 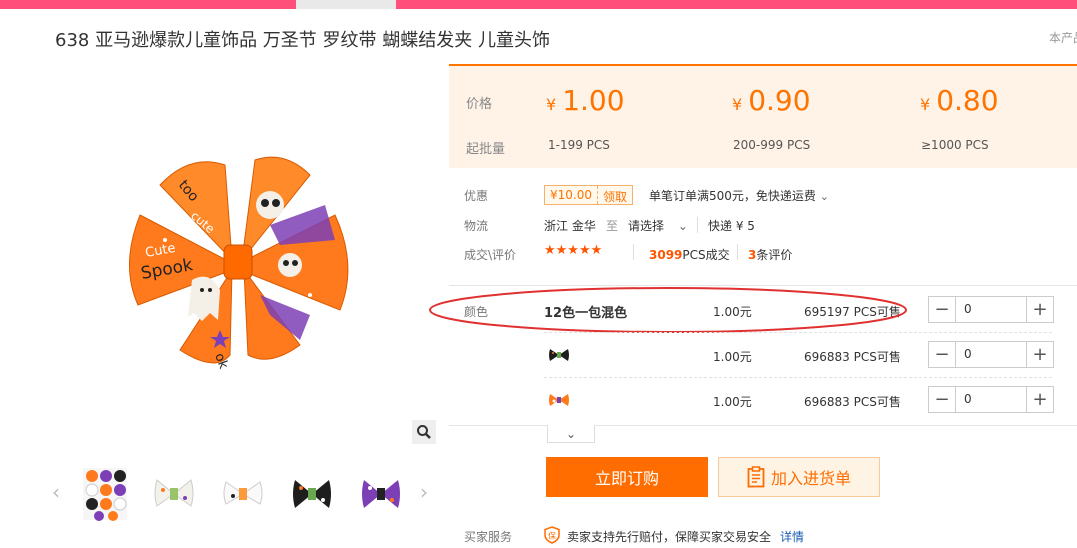 What do you see at coordinates (488, 537) in the screenshot?
I see `buyer-service-label: 买家服务` at bounding box center [488, 537].